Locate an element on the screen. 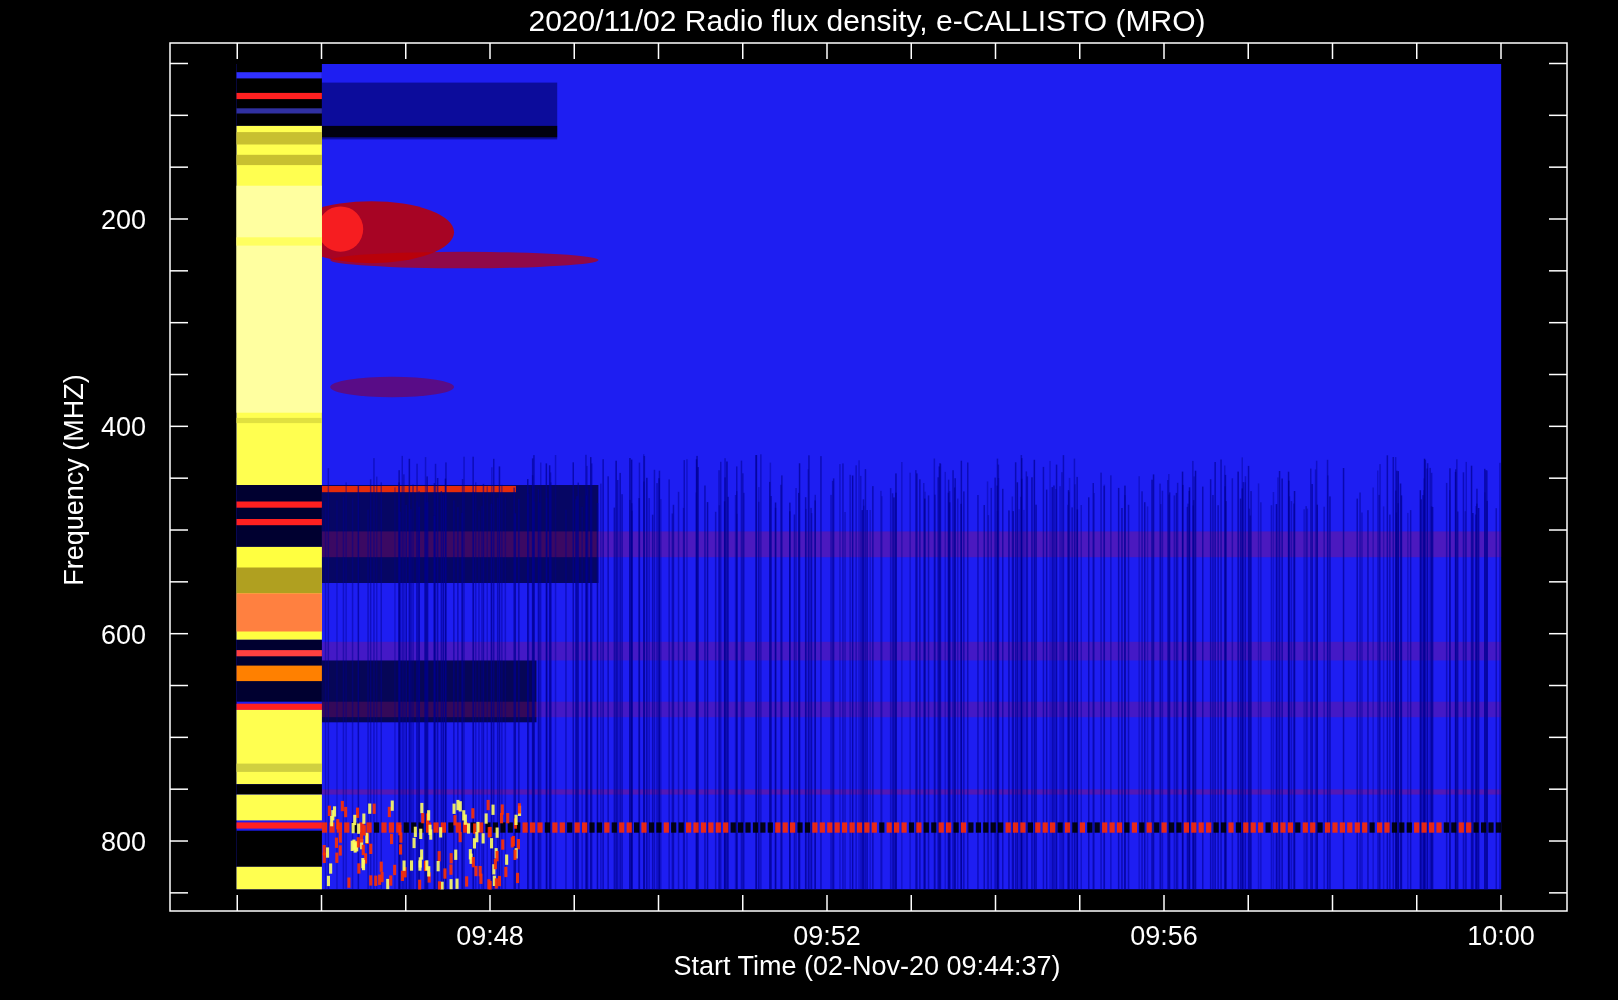 The height and width of the screenshot is (1000, 1618). chart-title: 2020/11/02 Radio flux density, e-CALLISTO (MRO) is located at coordinates (867, 20).